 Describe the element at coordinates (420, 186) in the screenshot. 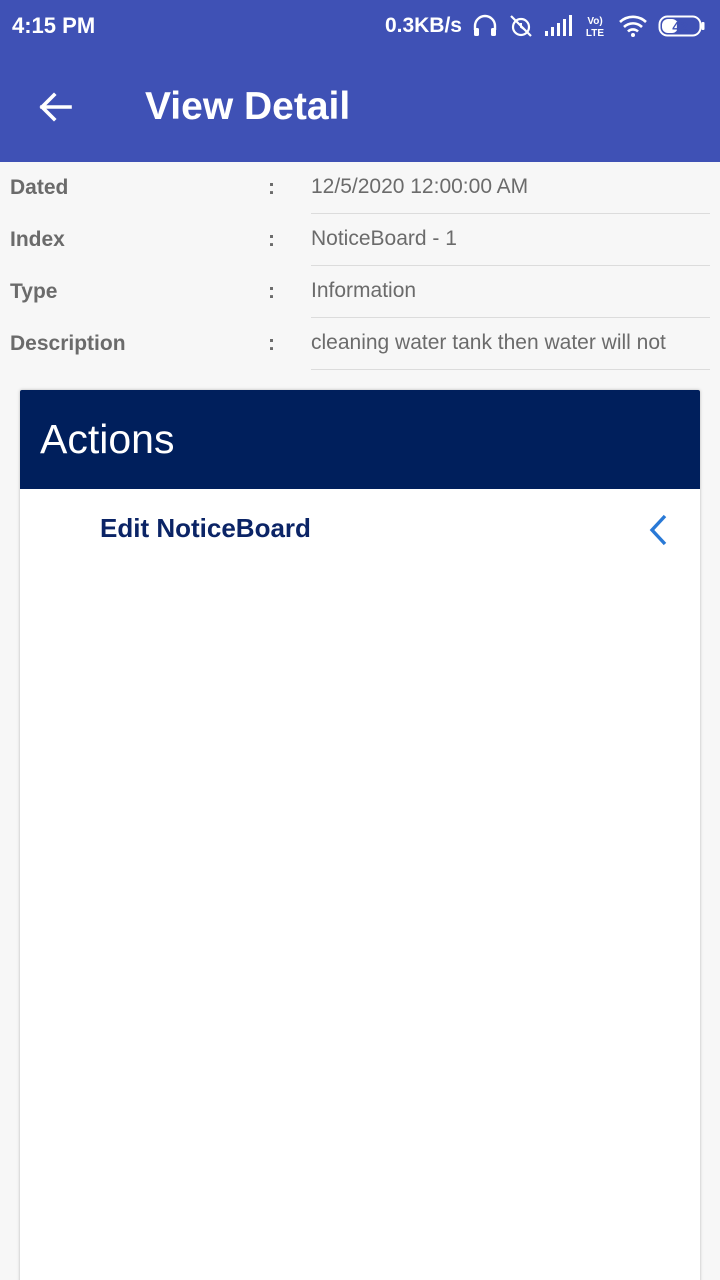

I see `detail-value: 12/5/2020 12:00:00 AM` at that location.